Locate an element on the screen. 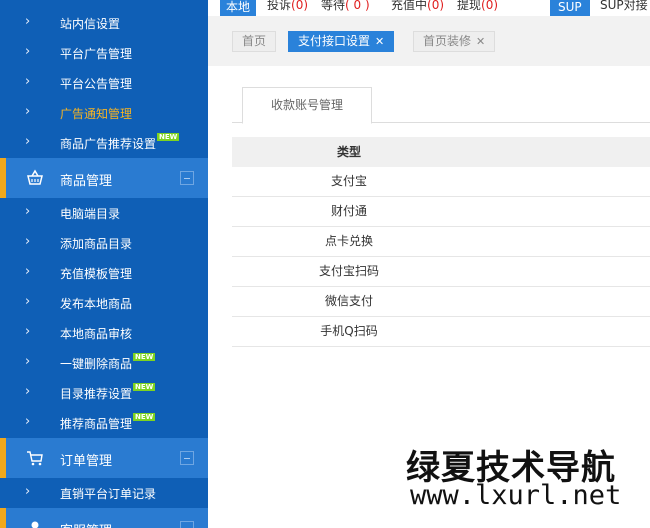 The image size is (650, 528). table-row: 点卡兑换 is located at coordinates (441, 242).